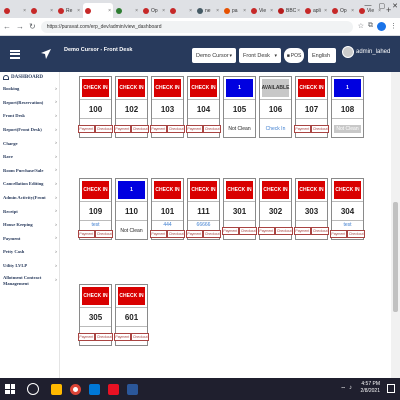 This screenshot has width=400, height=400. What do you see at coordinates (294, 55) in the screenshot?
I see `pos-button: ■ POS` at bounding box center [294, 55].